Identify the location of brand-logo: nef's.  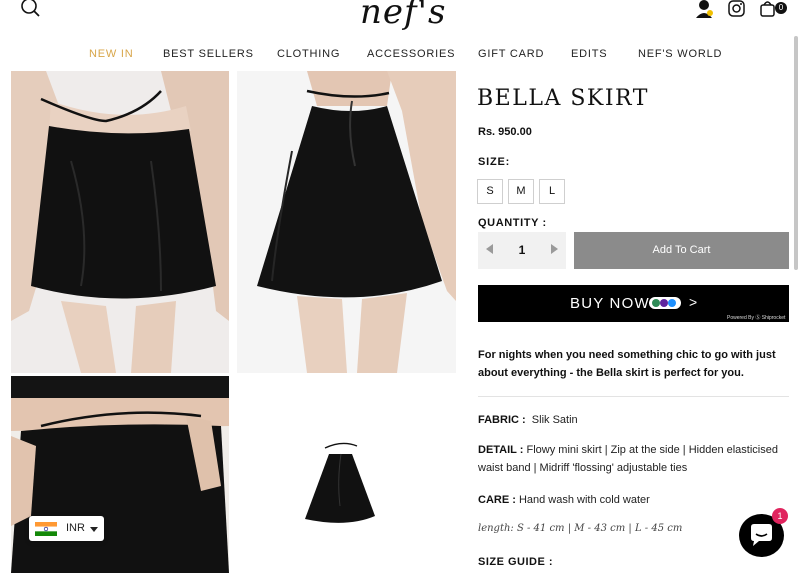
(402, 16).